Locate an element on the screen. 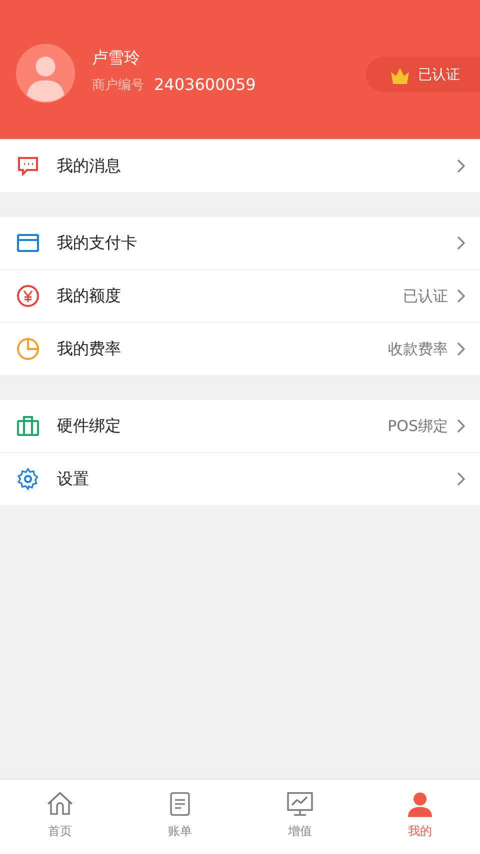 The width and height of the screenshot is (480, 854). yen-icon is located at coordinates (28, 296).